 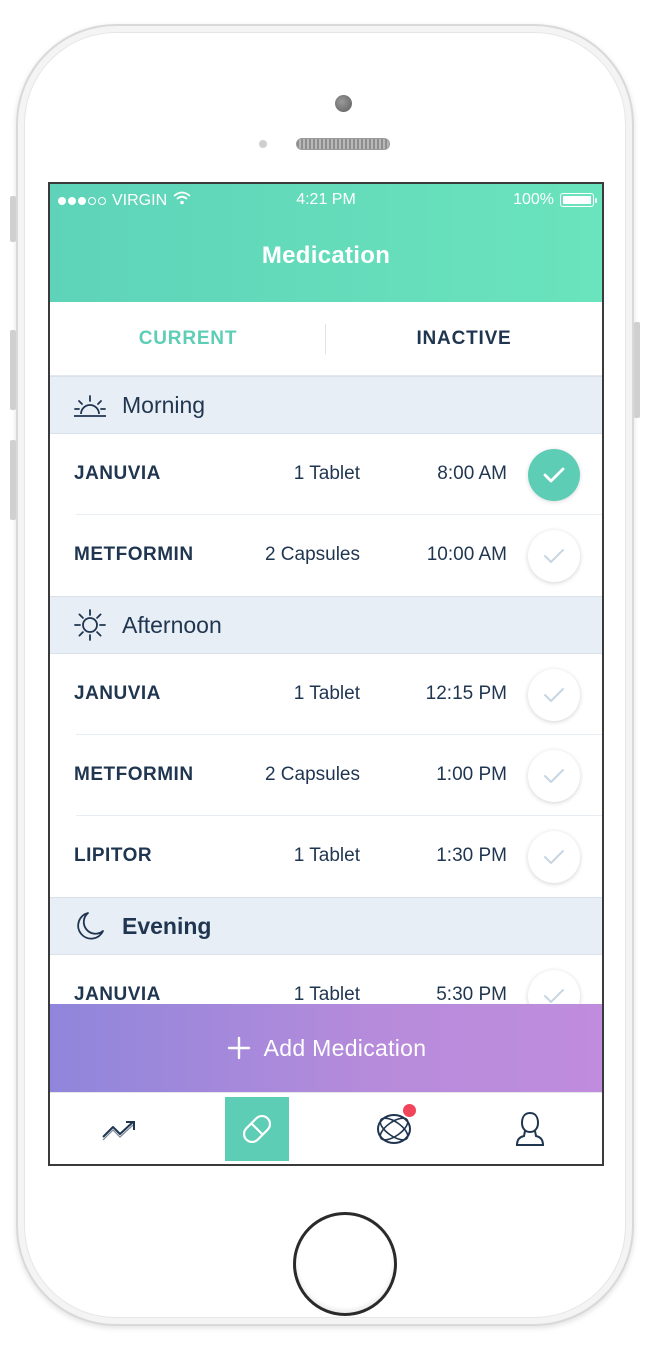 I want to click on add-medication-button: Add Medication, so click(x=326, y=1048).